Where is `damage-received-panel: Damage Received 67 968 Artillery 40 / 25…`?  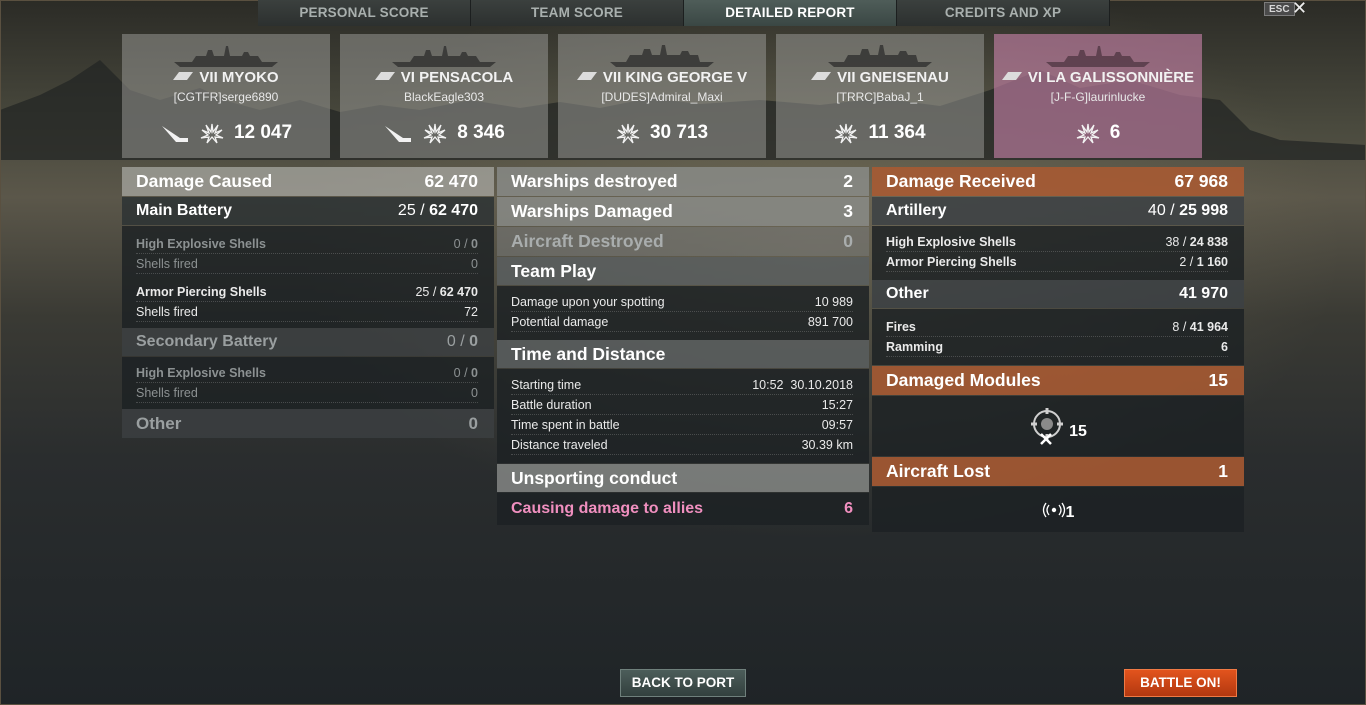 damage-received-panel: Damage Received 67 968 Artillery 40 / 25… is located at coordinates (1058, 349).